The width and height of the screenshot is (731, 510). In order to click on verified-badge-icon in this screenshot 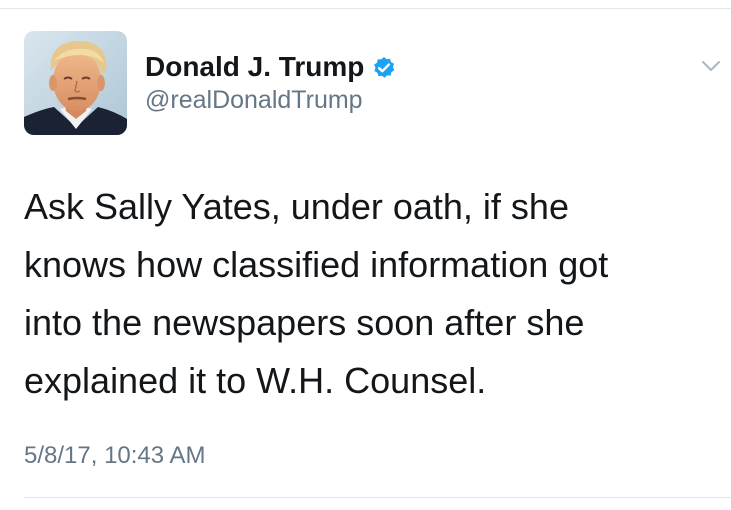, I will do `click(384, 67)`.